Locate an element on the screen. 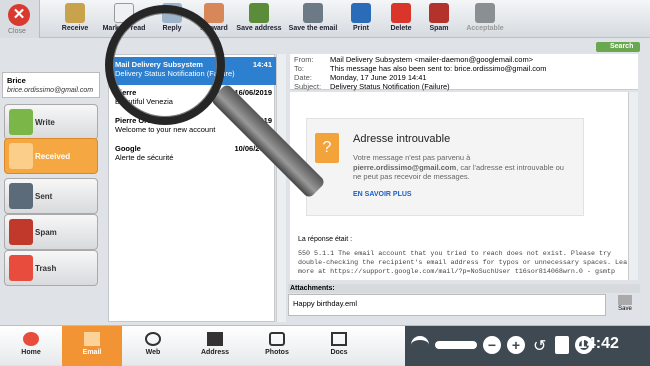  warning-icon: ? is located at coordinates (327, 148).